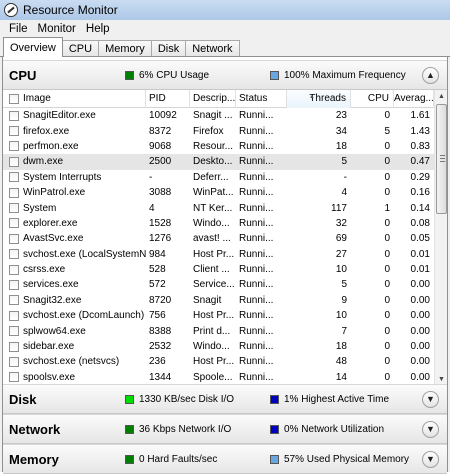 The image size is (450, 474). What do you see at coordinates (160, 162) in the screenshot?
I see `process-pid: 2500` at bounding box center [160, 162].